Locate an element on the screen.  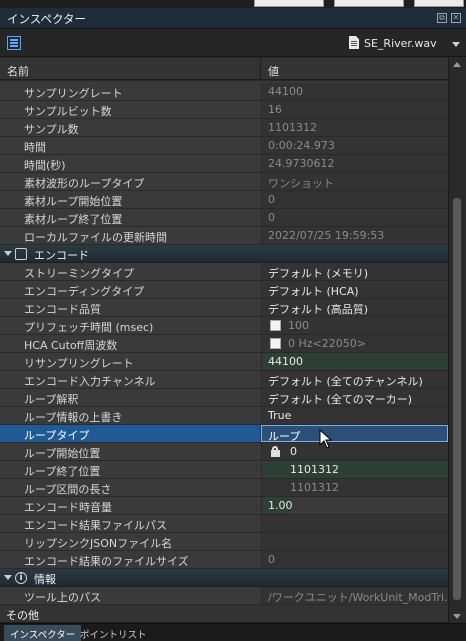
property-value: 0:00:24.973 is located at coordinates (301, 145).